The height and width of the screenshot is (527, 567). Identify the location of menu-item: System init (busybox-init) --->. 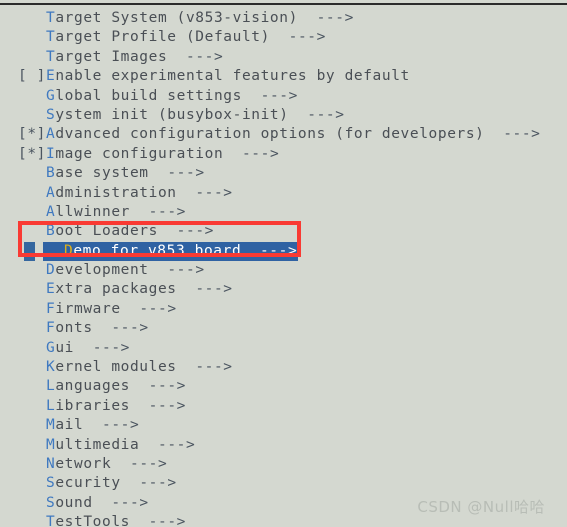
(283, 115).